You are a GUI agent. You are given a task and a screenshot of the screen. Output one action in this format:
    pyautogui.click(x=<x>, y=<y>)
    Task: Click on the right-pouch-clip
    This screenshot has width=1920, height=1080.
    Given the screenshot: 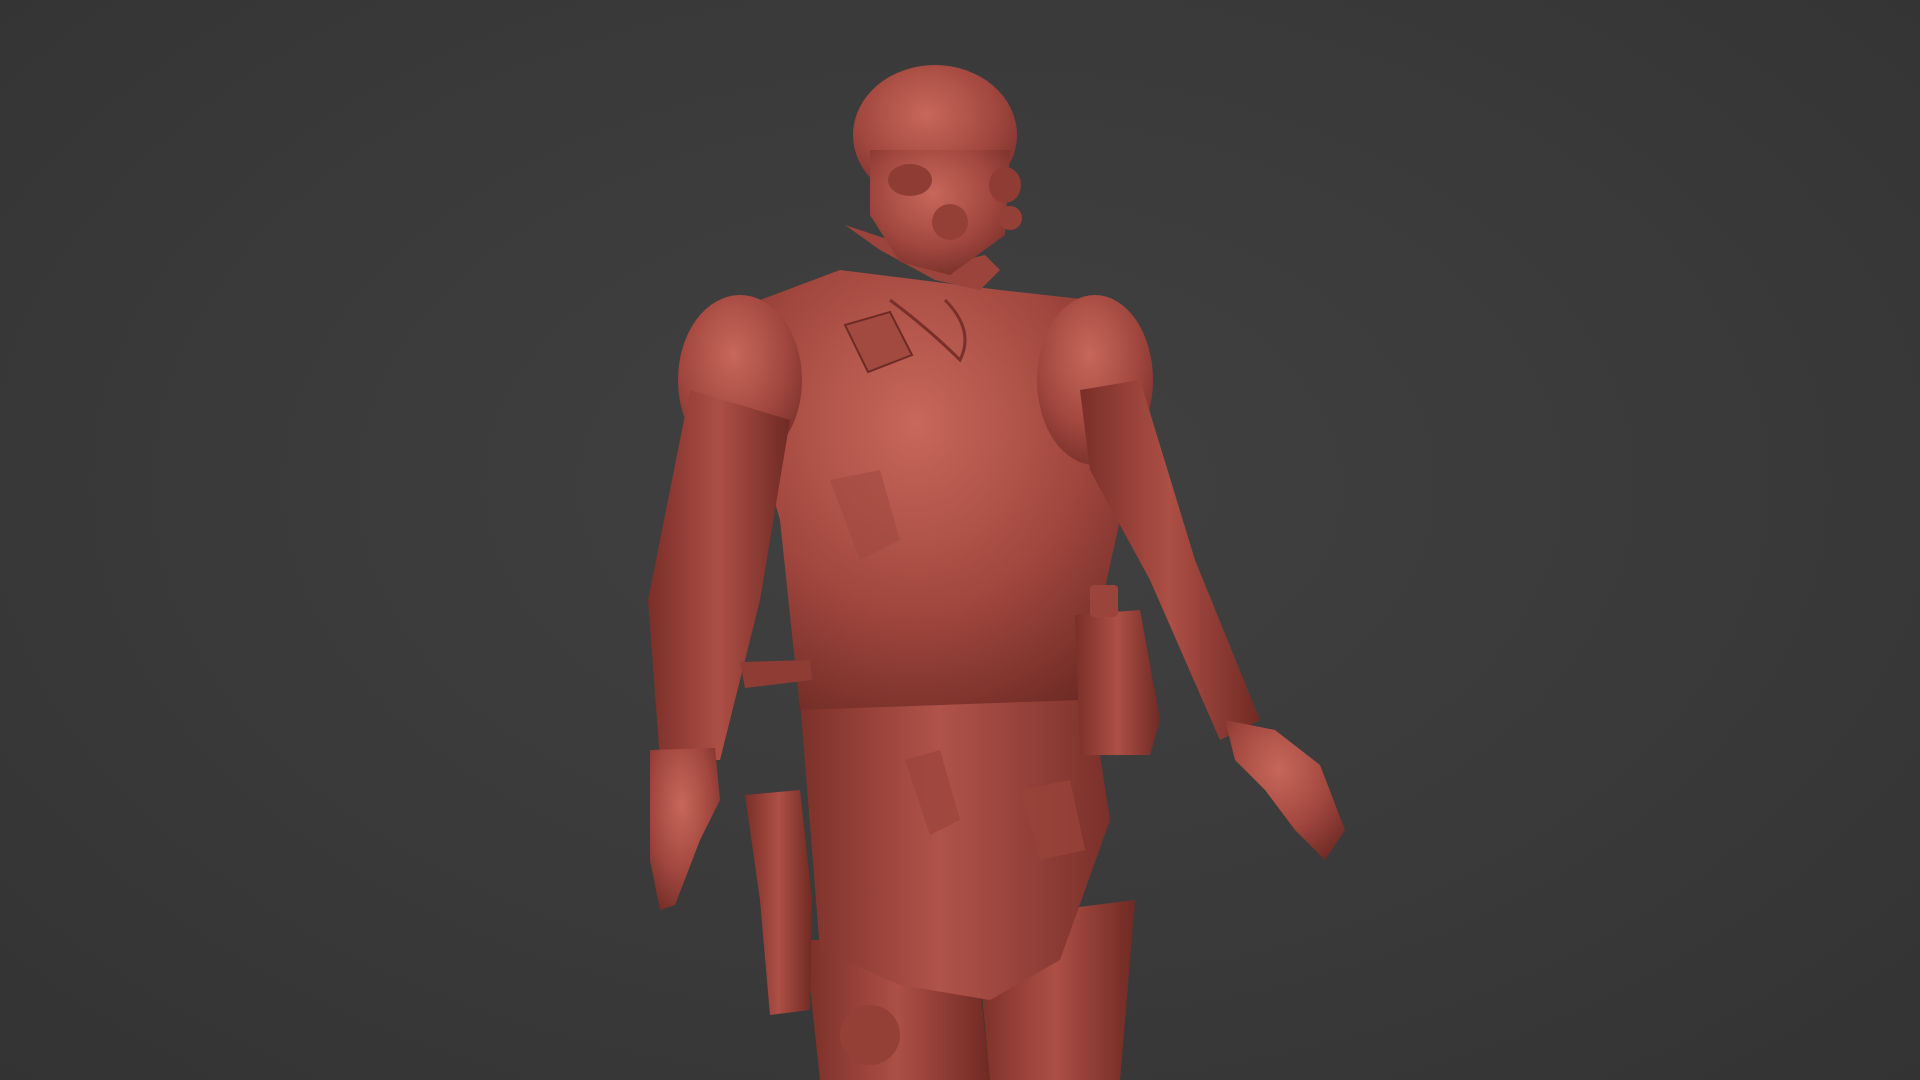 What is the action you would take?
    pyautogui.click(x=1104, y=601)
    